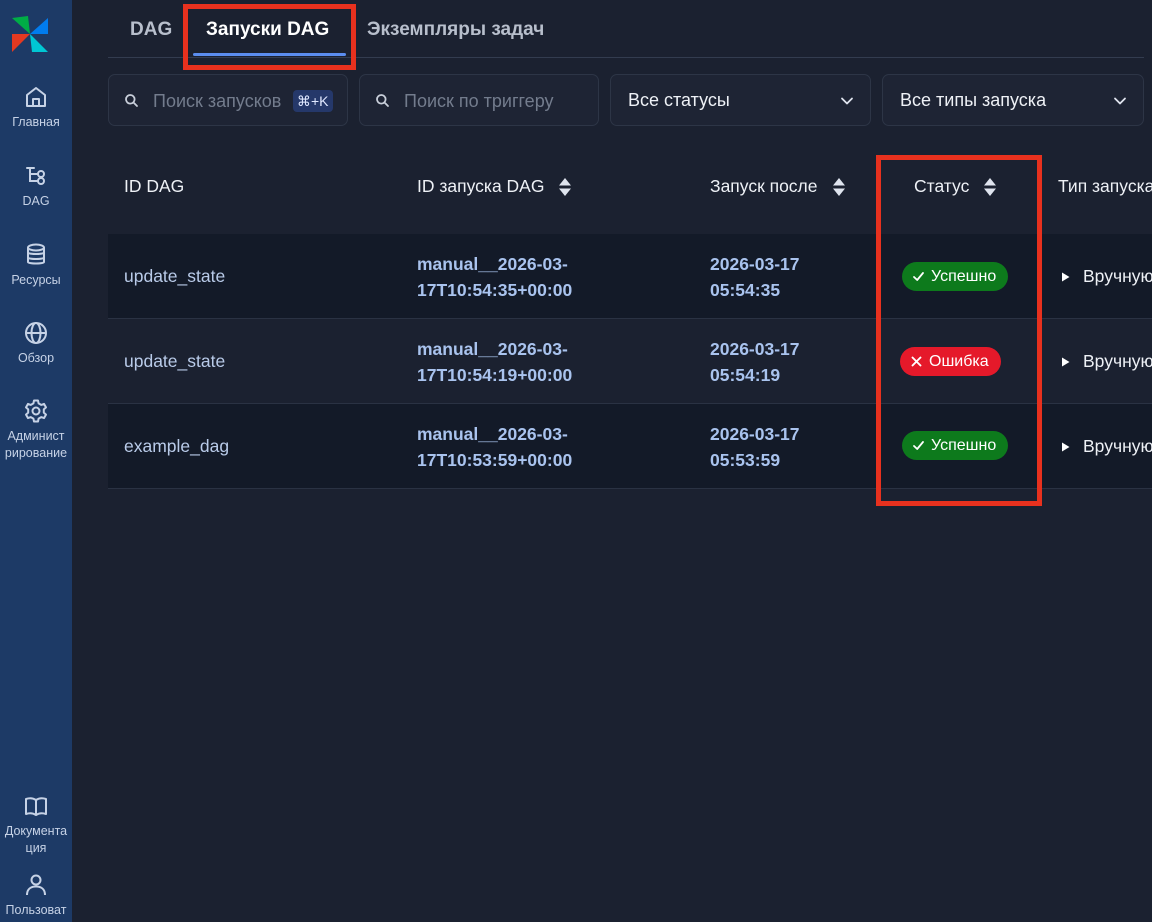  I want to click on sidebar-item-user: Пользоват, so click(36, 895).